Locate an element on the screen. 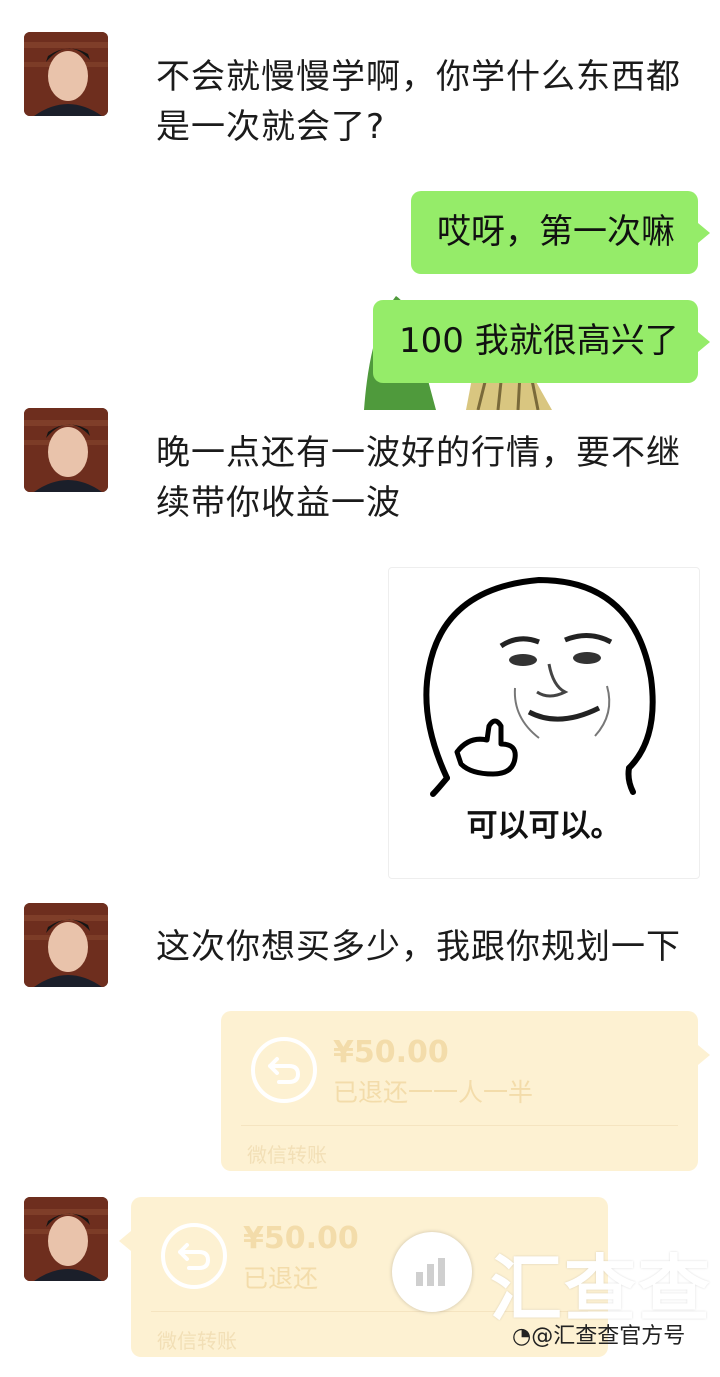  divider is located at coordinates (459, 1125).